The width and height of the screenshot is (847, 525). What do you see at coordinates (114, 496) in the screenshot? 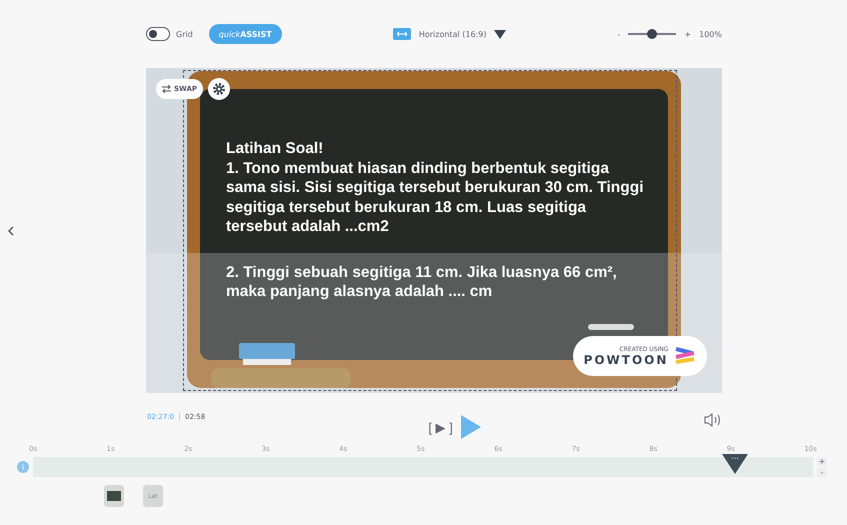
I see `clip-thumbnail` at bounding box center [114, 496].